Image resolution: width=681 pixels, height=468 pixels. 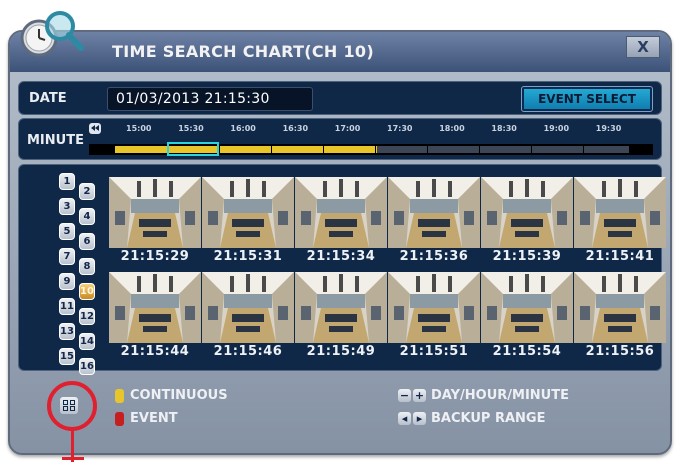 I want to click on thumbnail-tile: 21:15:41, so click(x=620, y=222).